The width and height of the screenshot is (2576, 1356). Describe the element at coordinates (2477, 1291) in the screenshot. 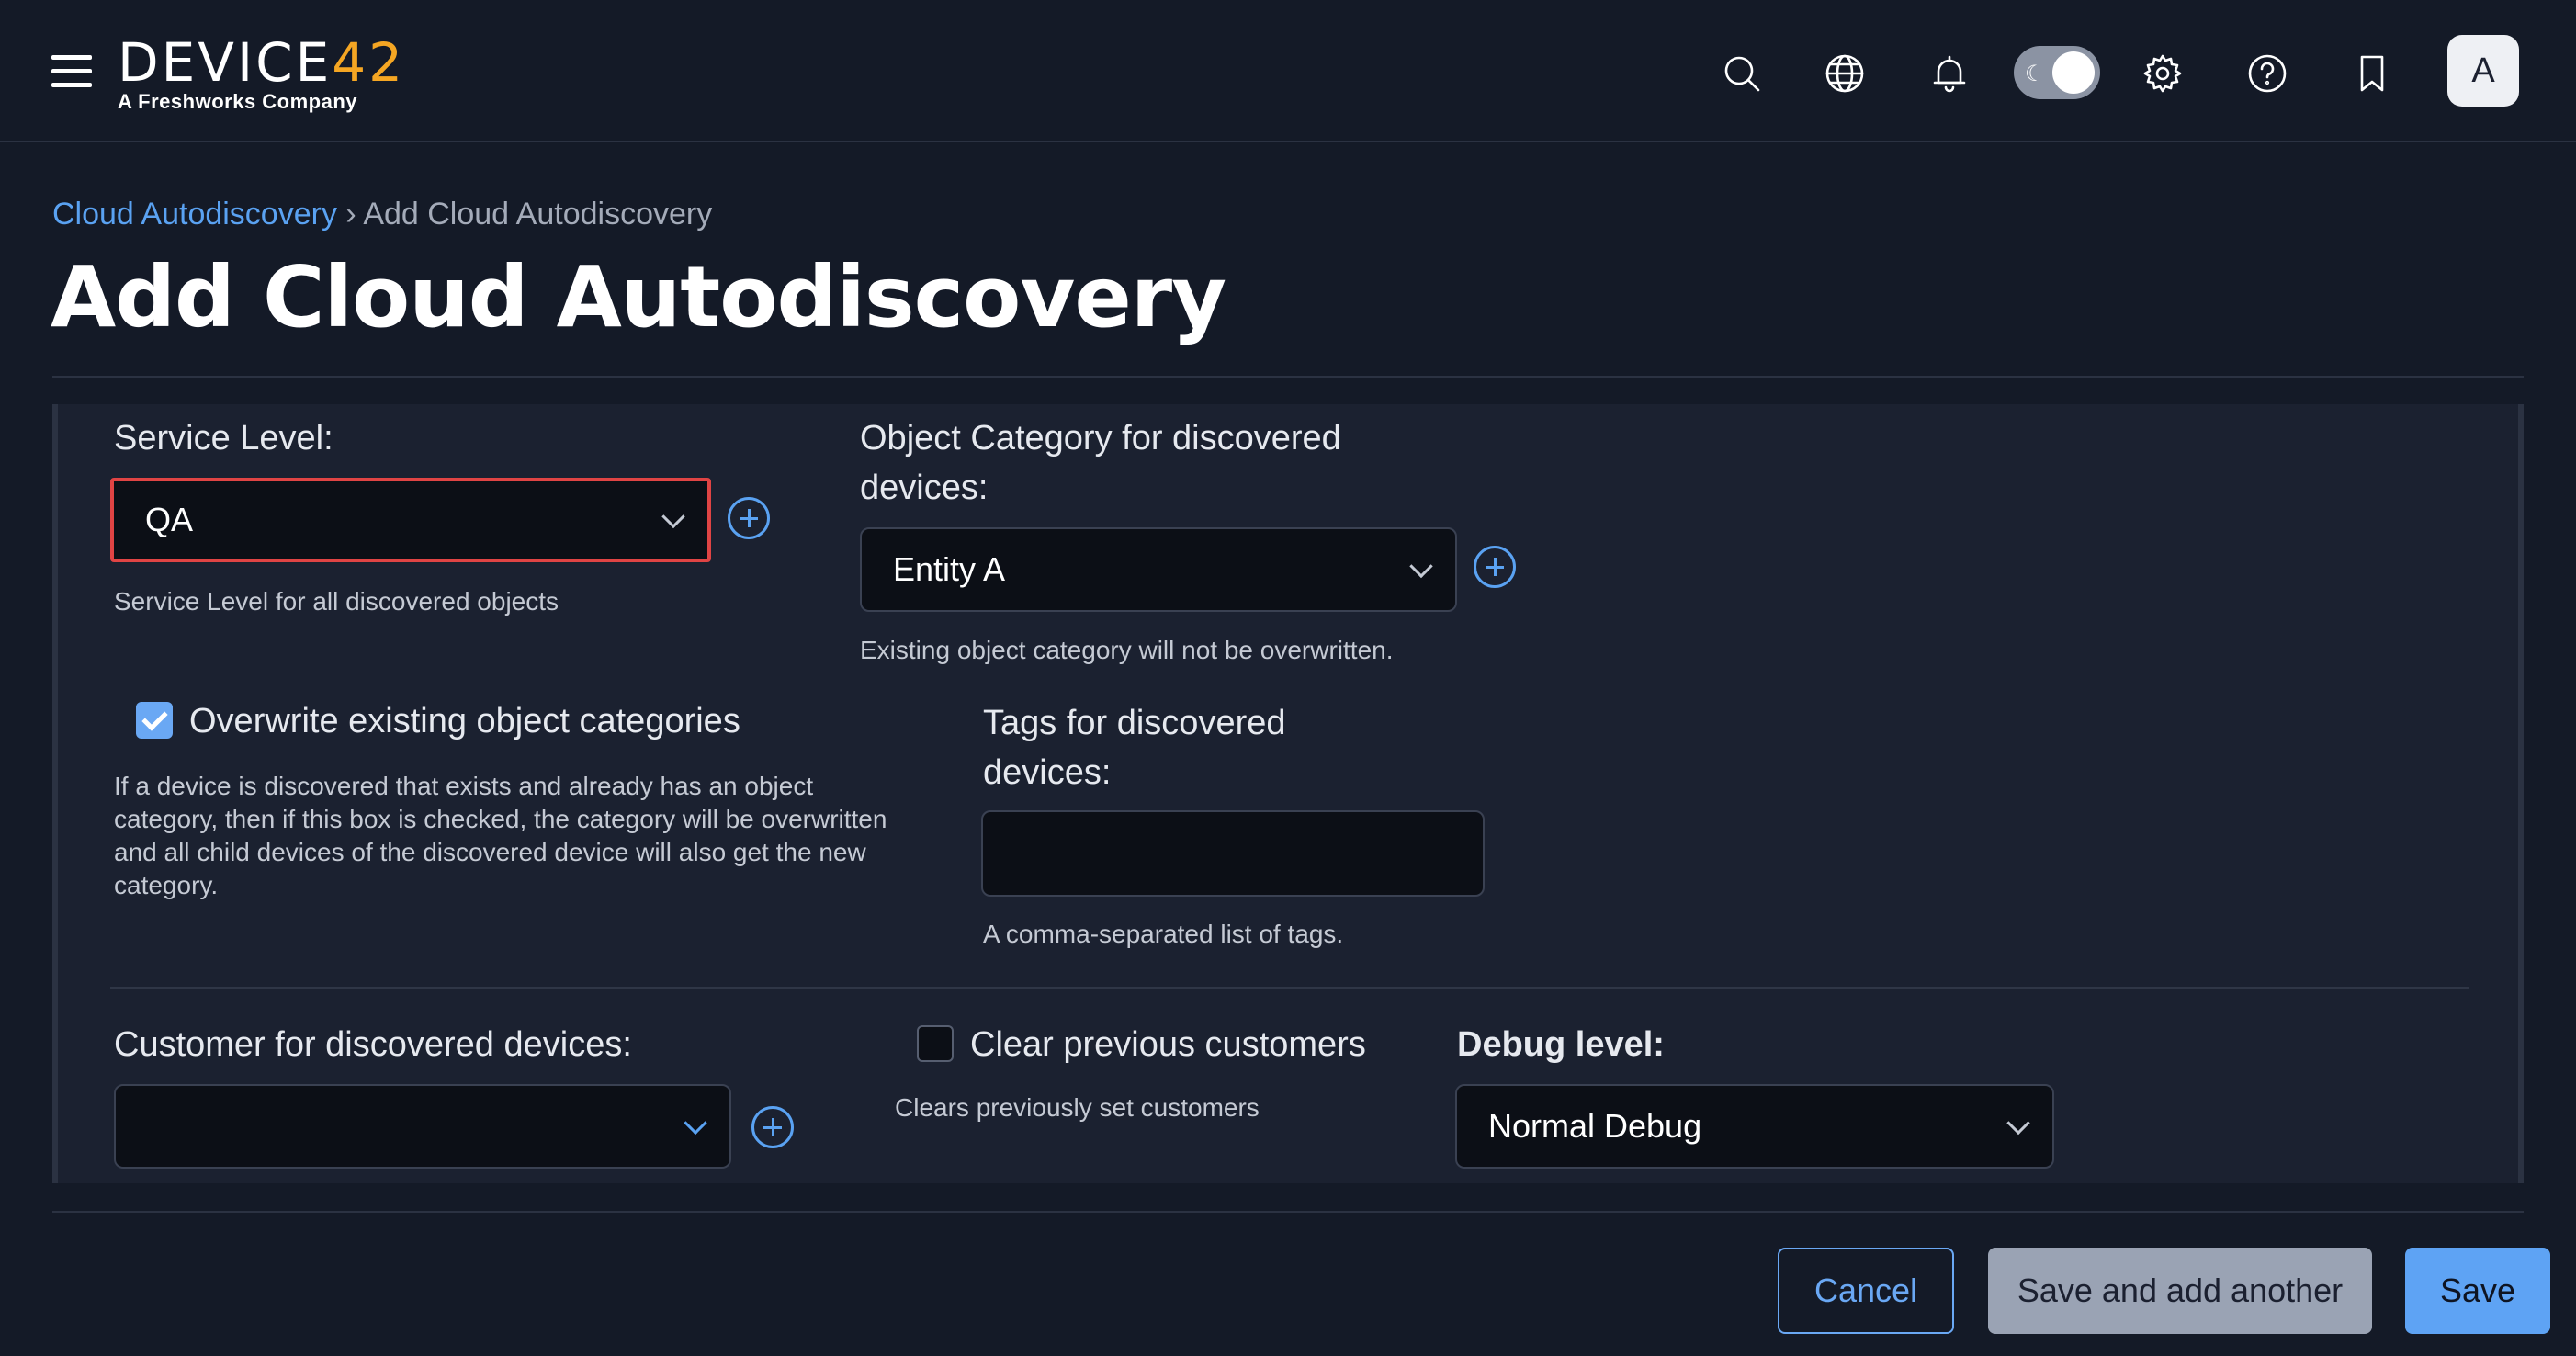

I see `save-button: Save` at that location.